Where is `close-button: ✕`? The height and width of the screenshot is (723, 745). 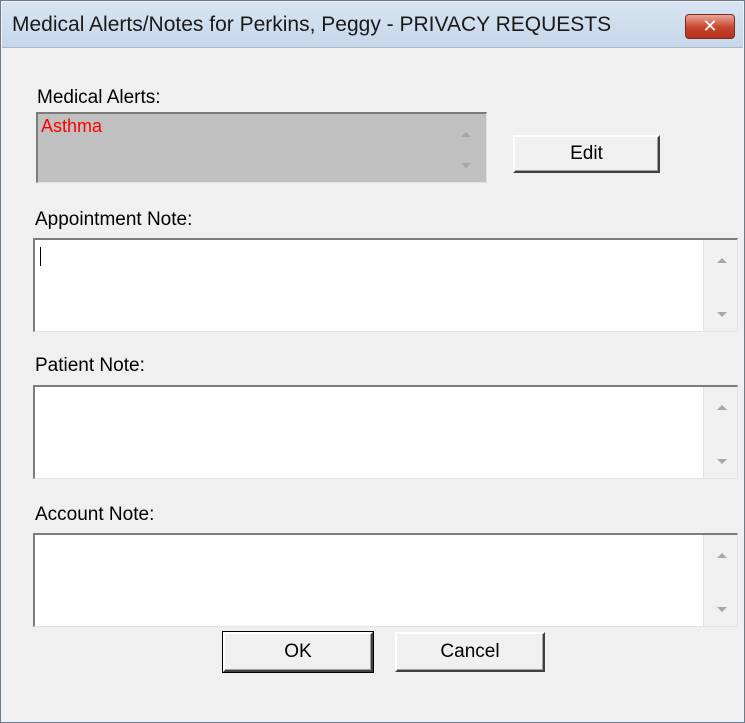
close-button: ✕ is located at coordinates (710, 26).